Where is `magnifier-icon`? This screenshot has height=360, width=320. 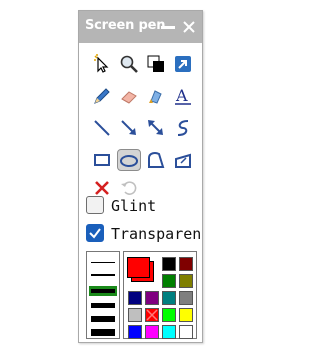
magnifier-icon is located at coordinates (129, 64).